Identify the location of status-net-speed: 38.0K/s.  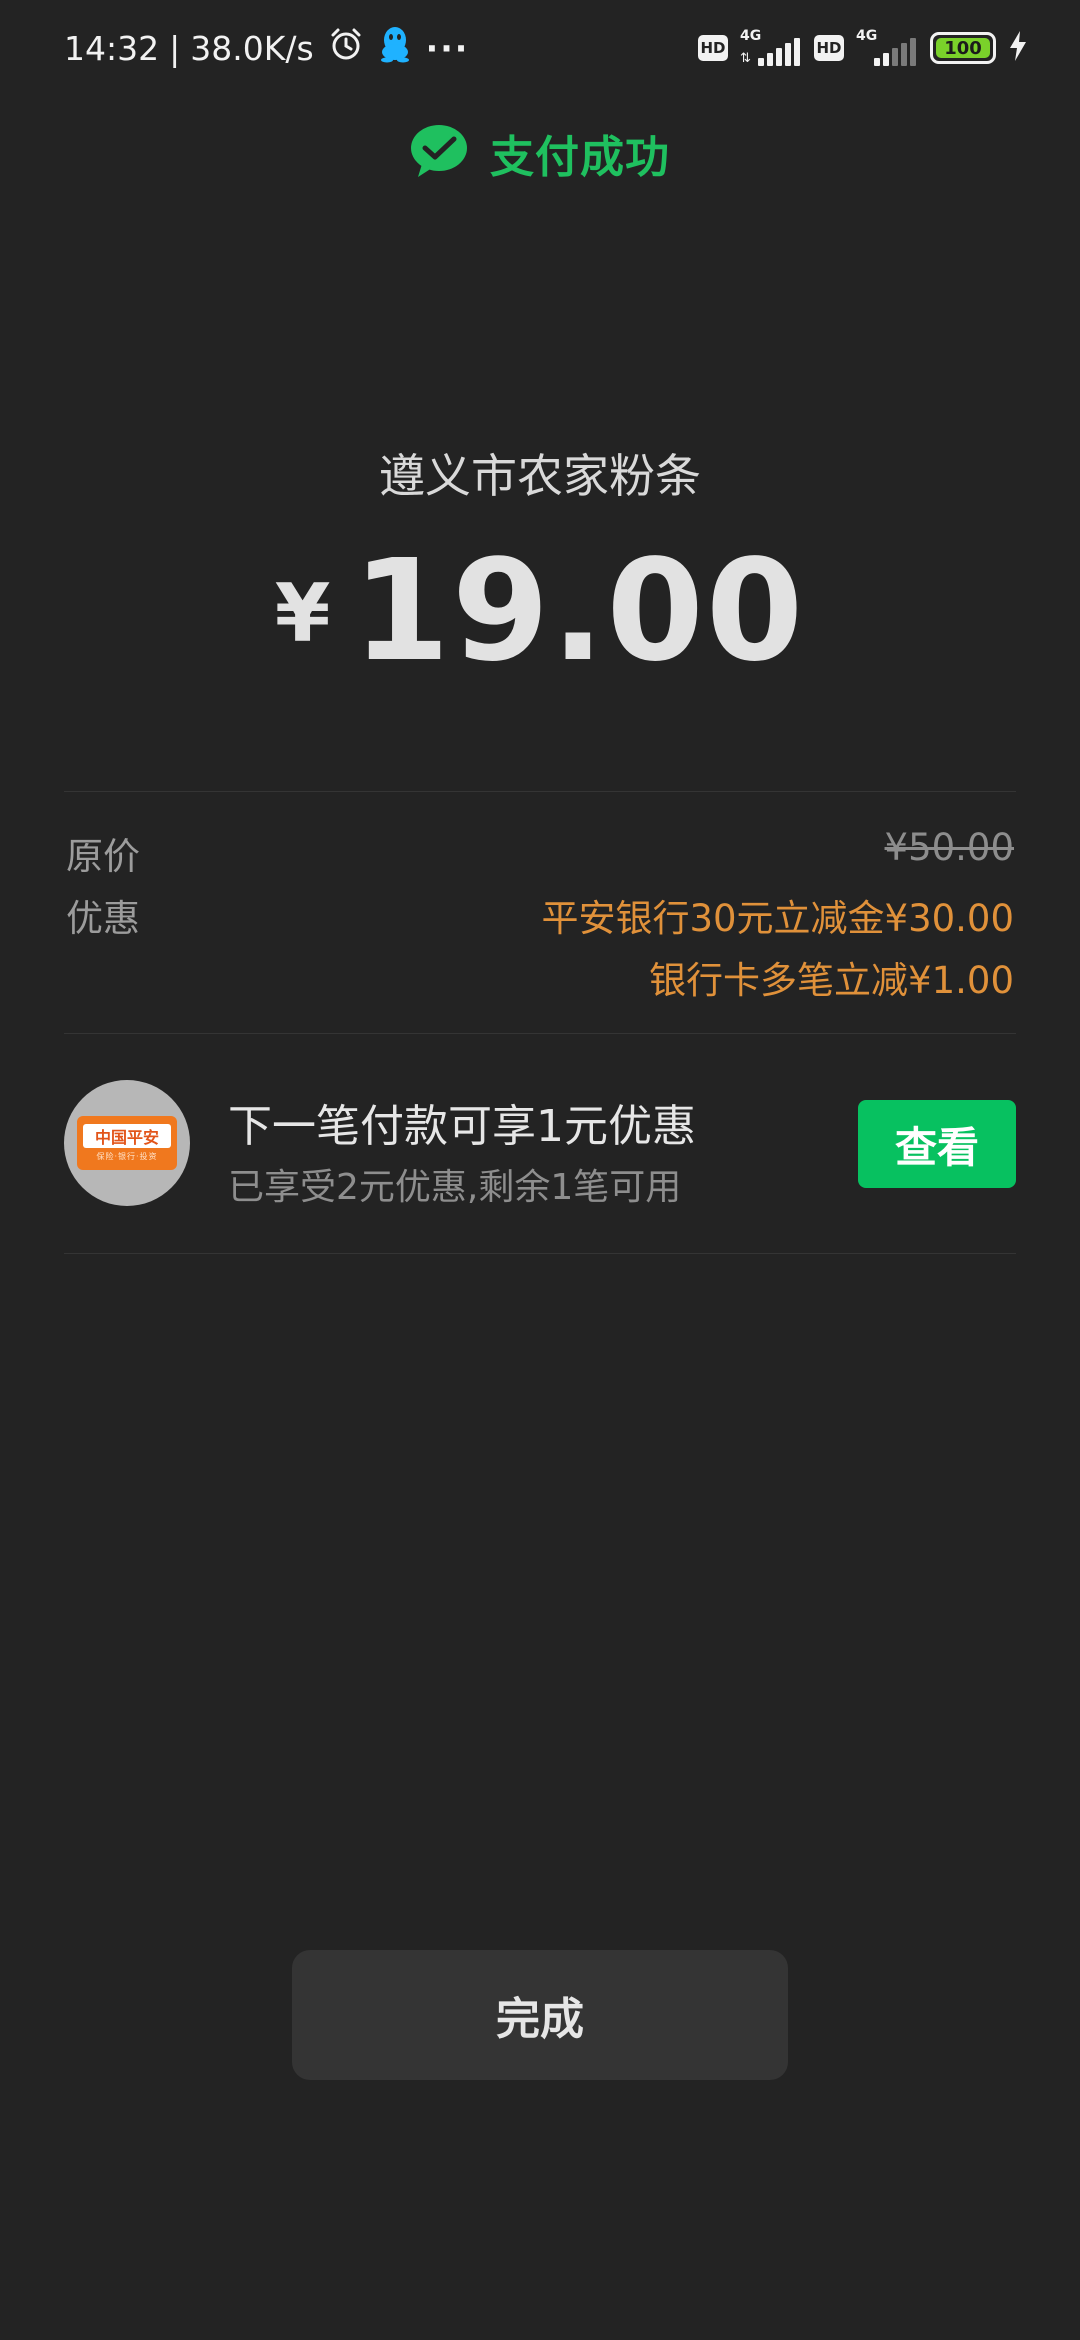
(252, 48).